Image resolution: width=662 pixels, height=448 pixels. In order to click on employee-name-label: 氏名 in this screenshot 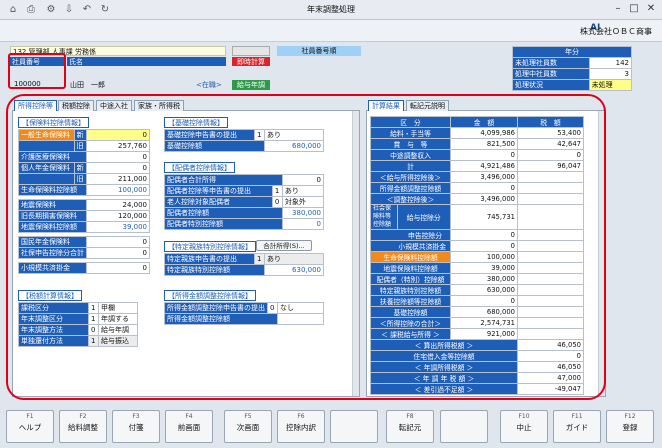, I will do `click(146, 61)`.